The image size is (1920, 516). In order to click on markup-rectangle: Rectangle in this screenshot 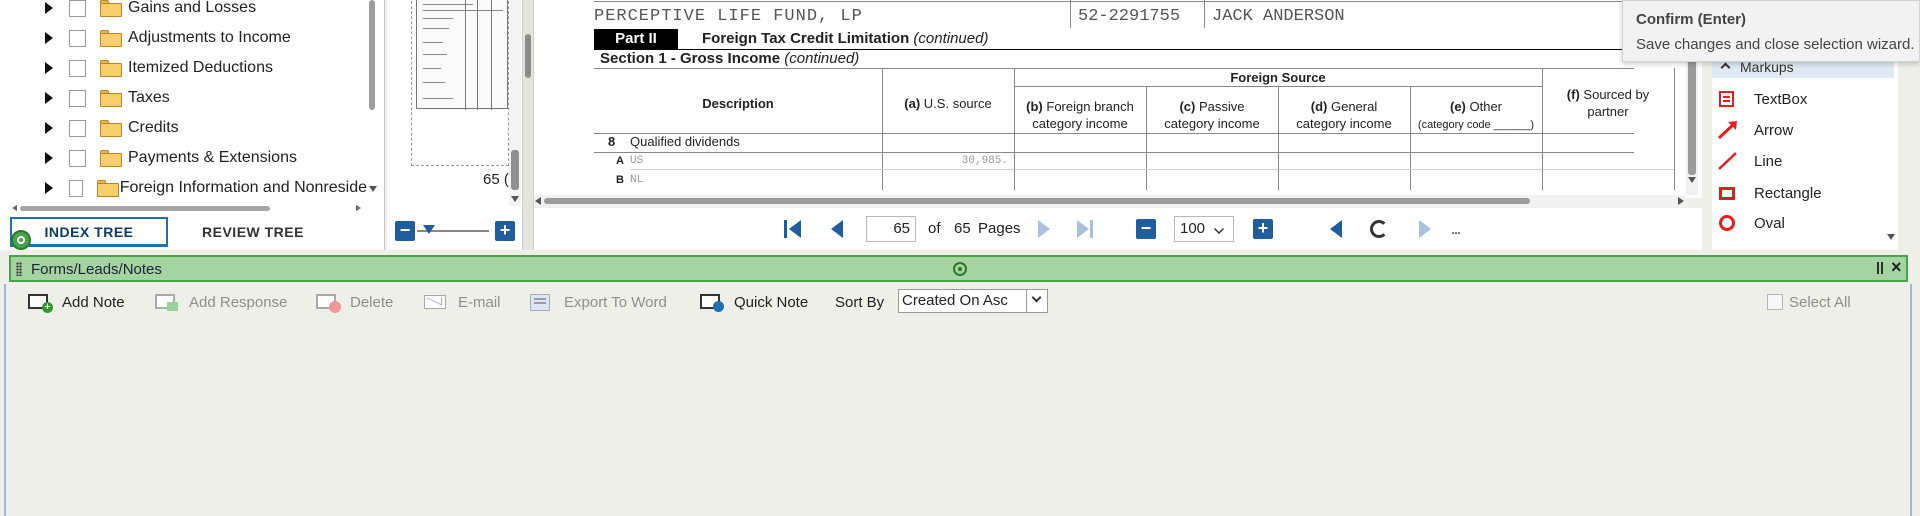, I will do `click(1801, 193)`.